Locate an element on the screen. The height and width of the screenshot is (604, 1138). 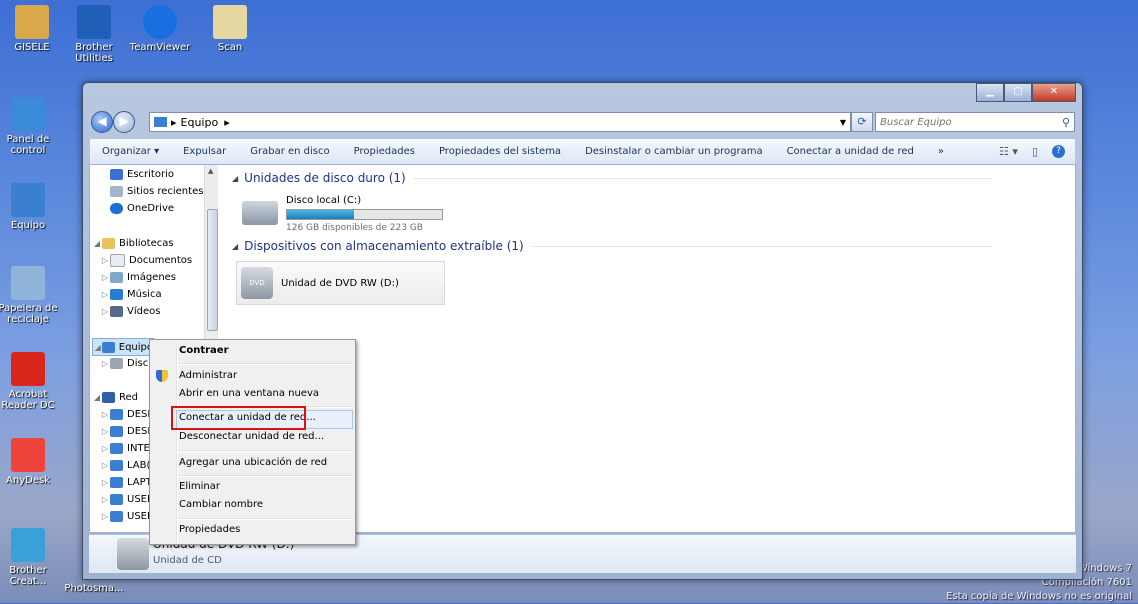
map-network-drive-button: Conectar a unidad de red is located at coordinates (850, 151).